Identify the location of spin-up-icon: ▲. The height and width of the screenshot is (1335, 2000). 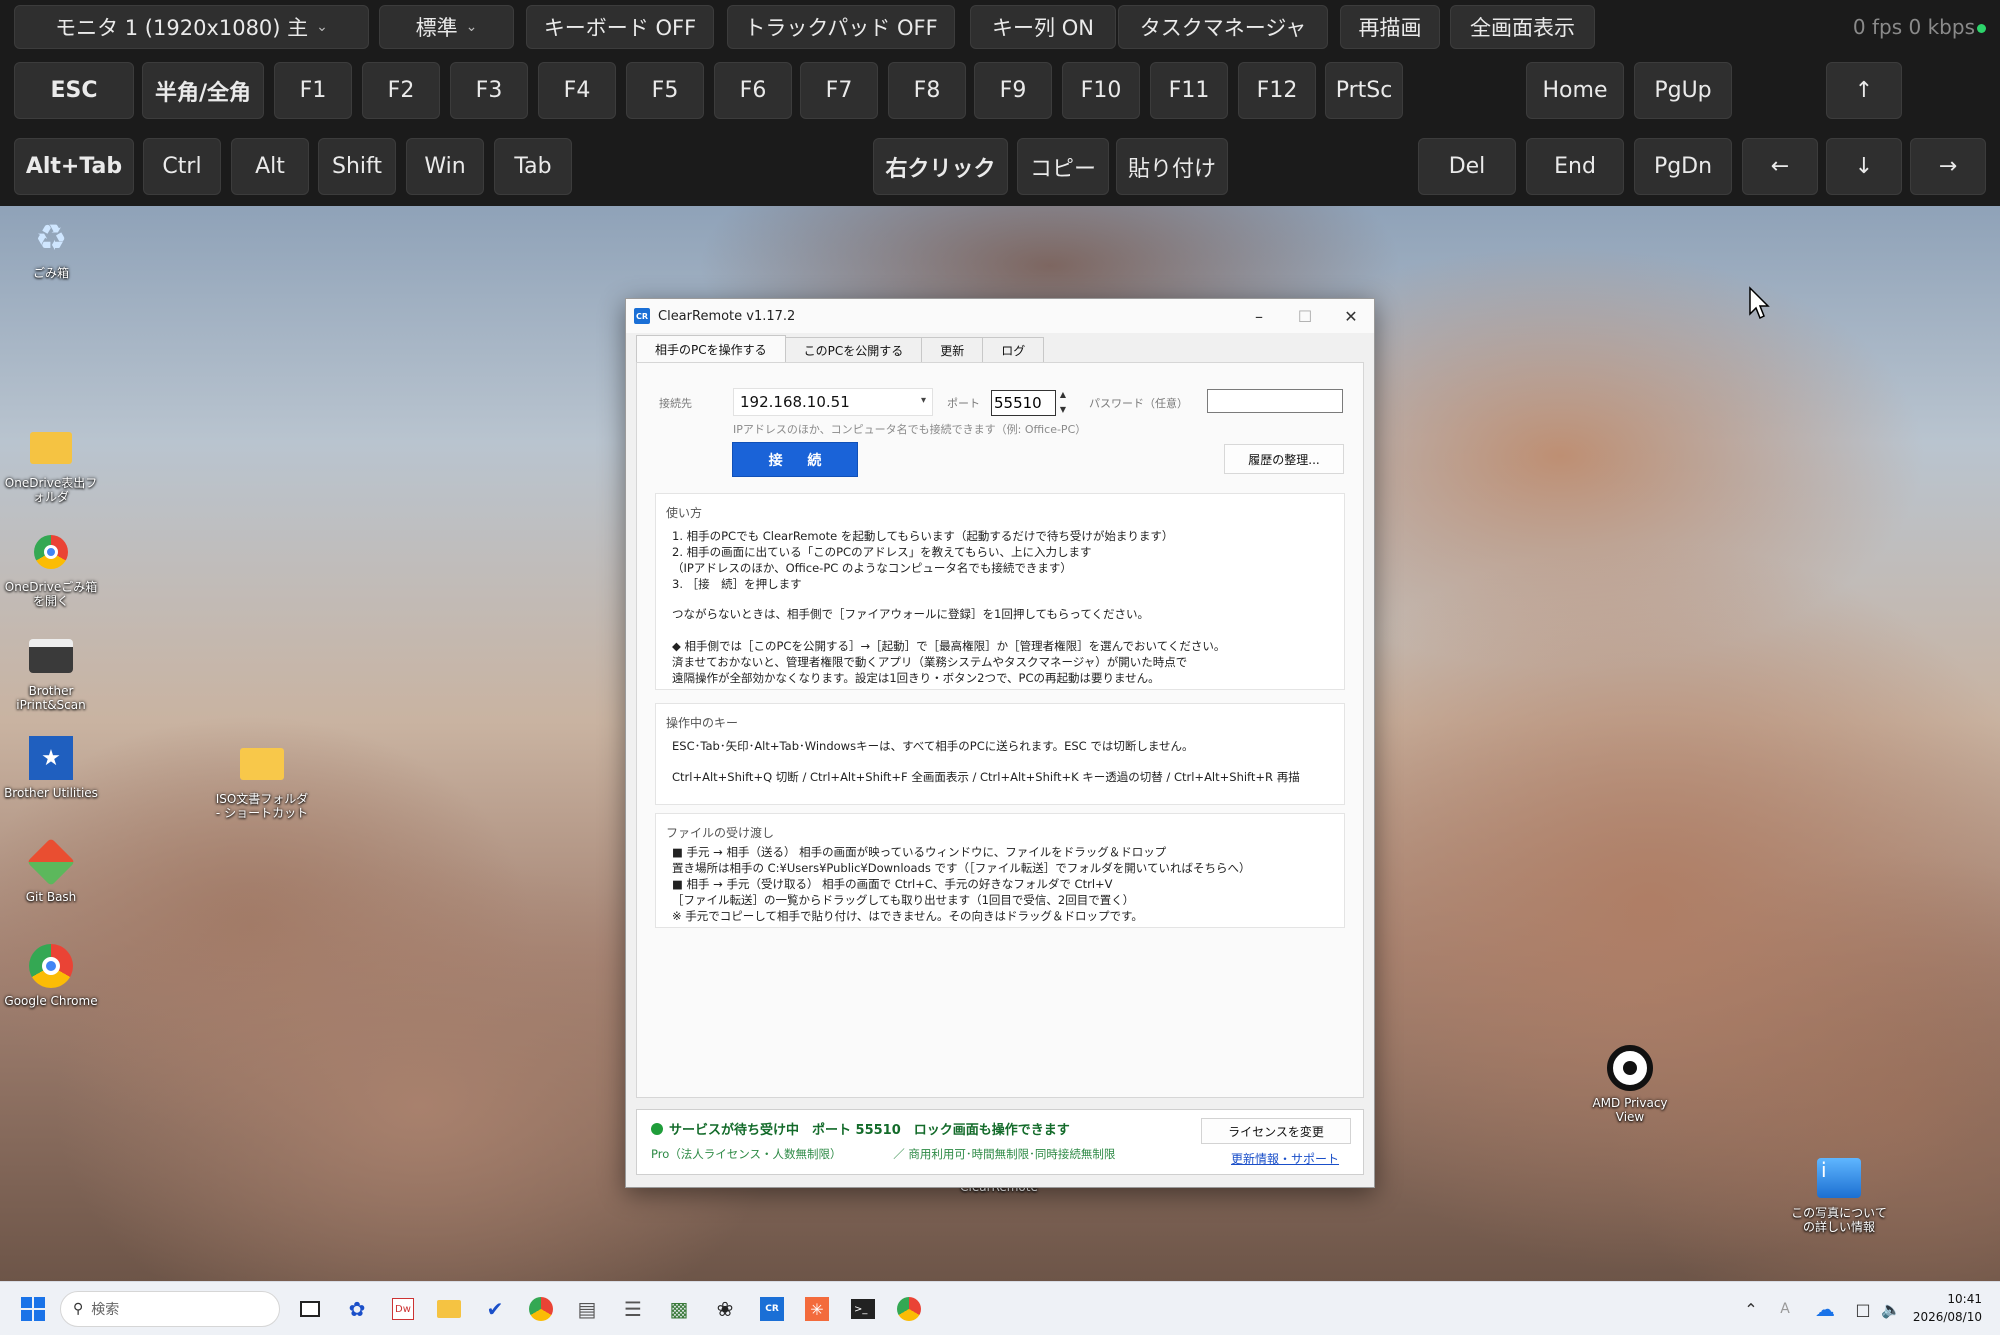
(1063, 394).